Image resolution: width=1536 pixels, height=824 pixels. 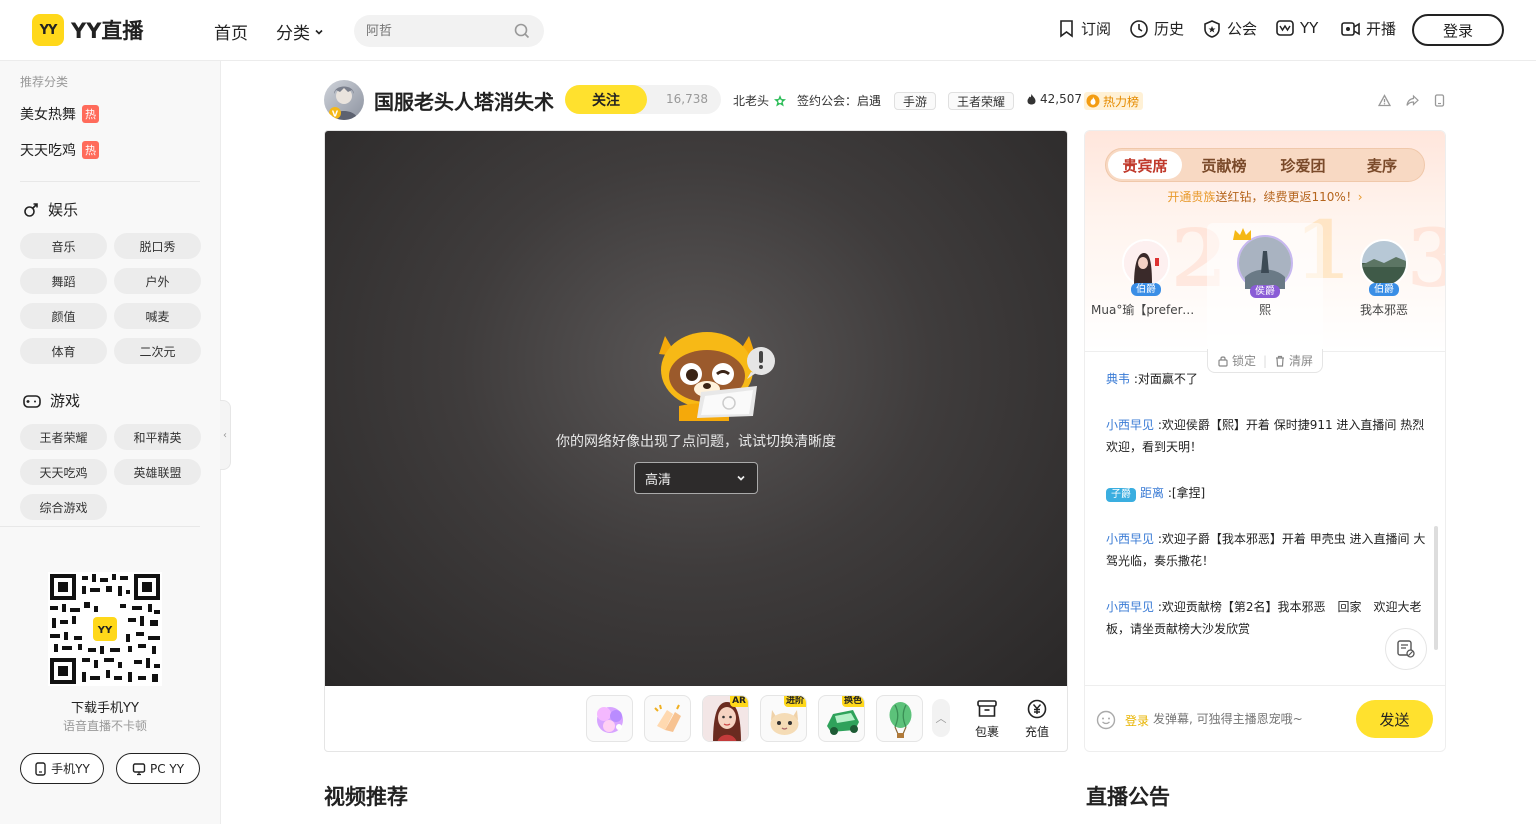 I want to click on yuan-coin-icon, so click(x=1037, y=709).